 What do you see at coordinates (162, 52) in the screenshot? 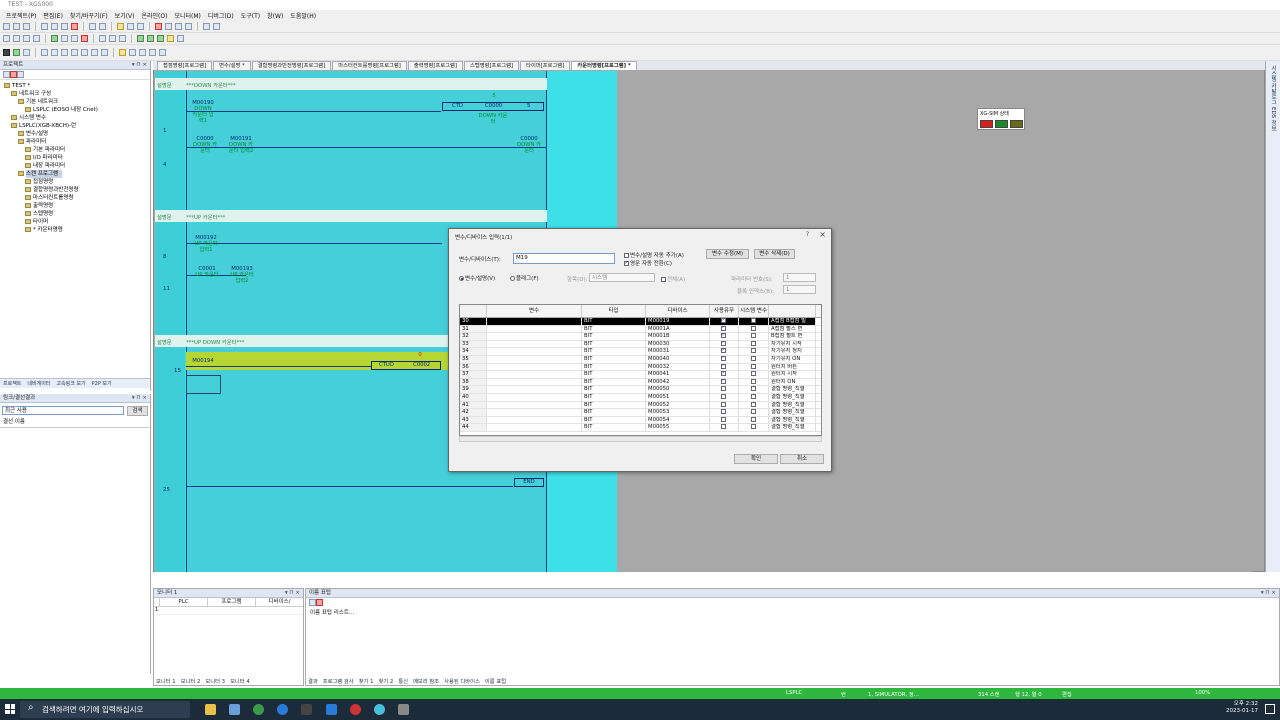
I see `label-icon` at bounding box center [162, 52].